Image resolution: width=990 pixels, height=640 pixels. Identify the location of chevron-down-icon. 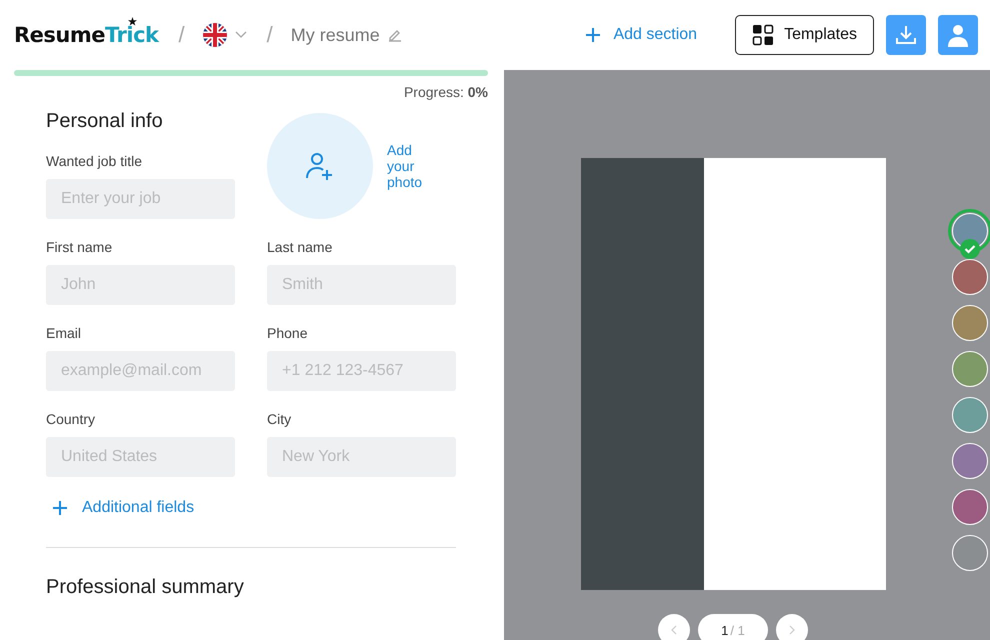
(240, 35).